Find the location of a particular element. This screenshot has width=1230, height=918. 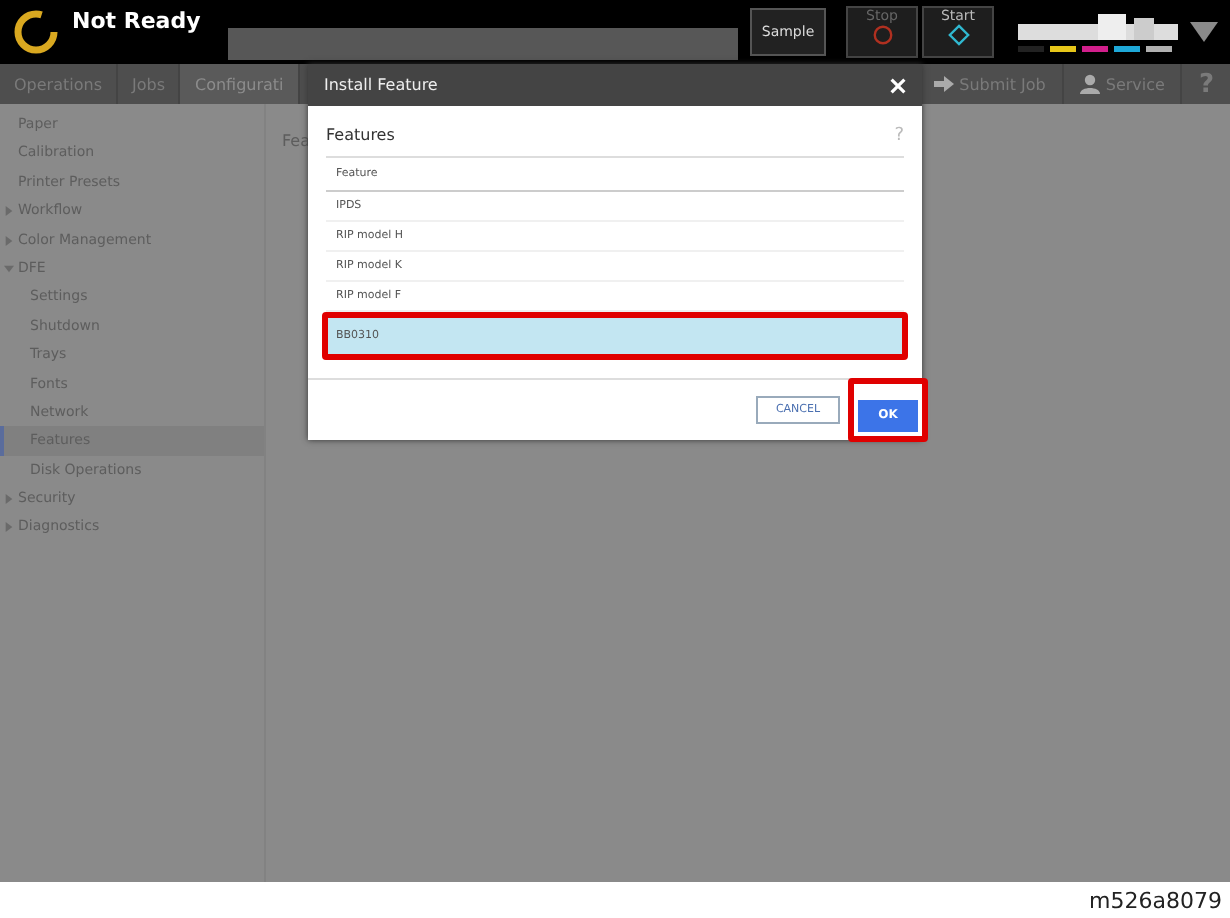

stop-circle-icon is located at coordinates (882, 35).